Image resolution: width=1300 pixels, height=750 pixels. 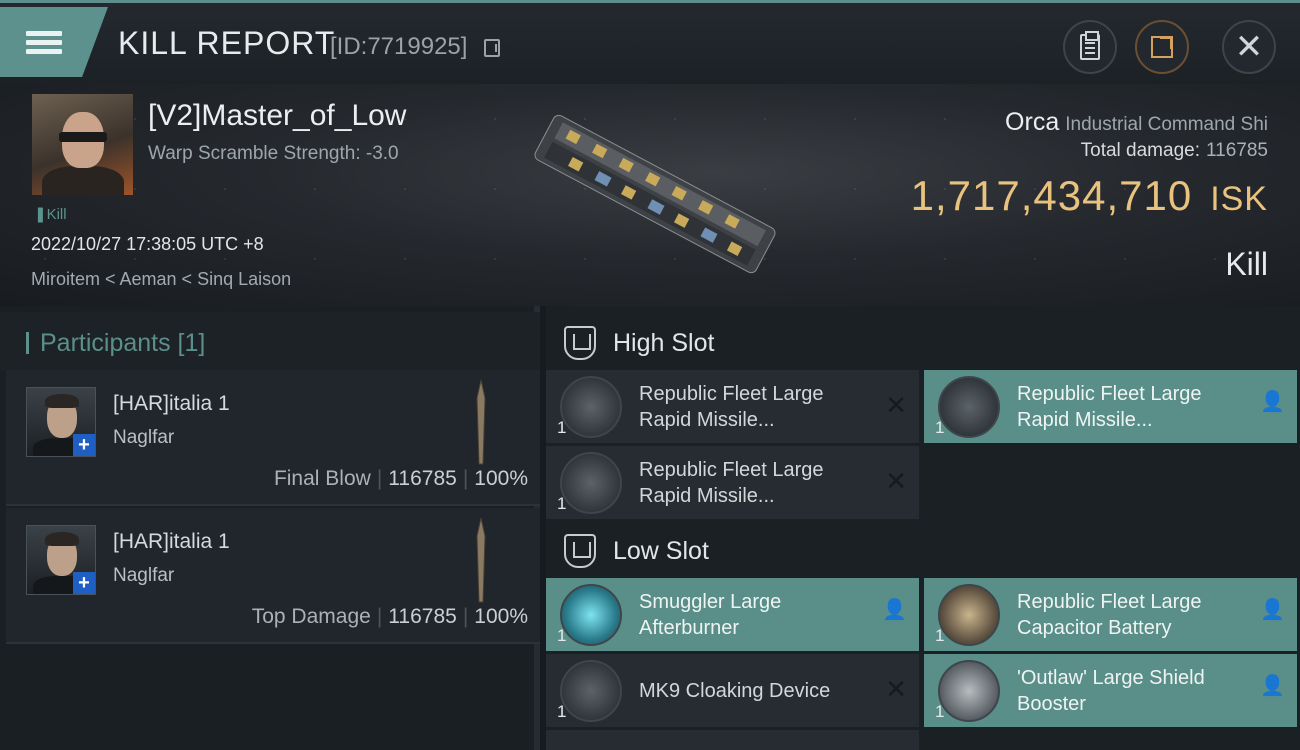 I want to click on participant-stats: Final Blow | 116785 | 100%, so click(x=400, y=478).